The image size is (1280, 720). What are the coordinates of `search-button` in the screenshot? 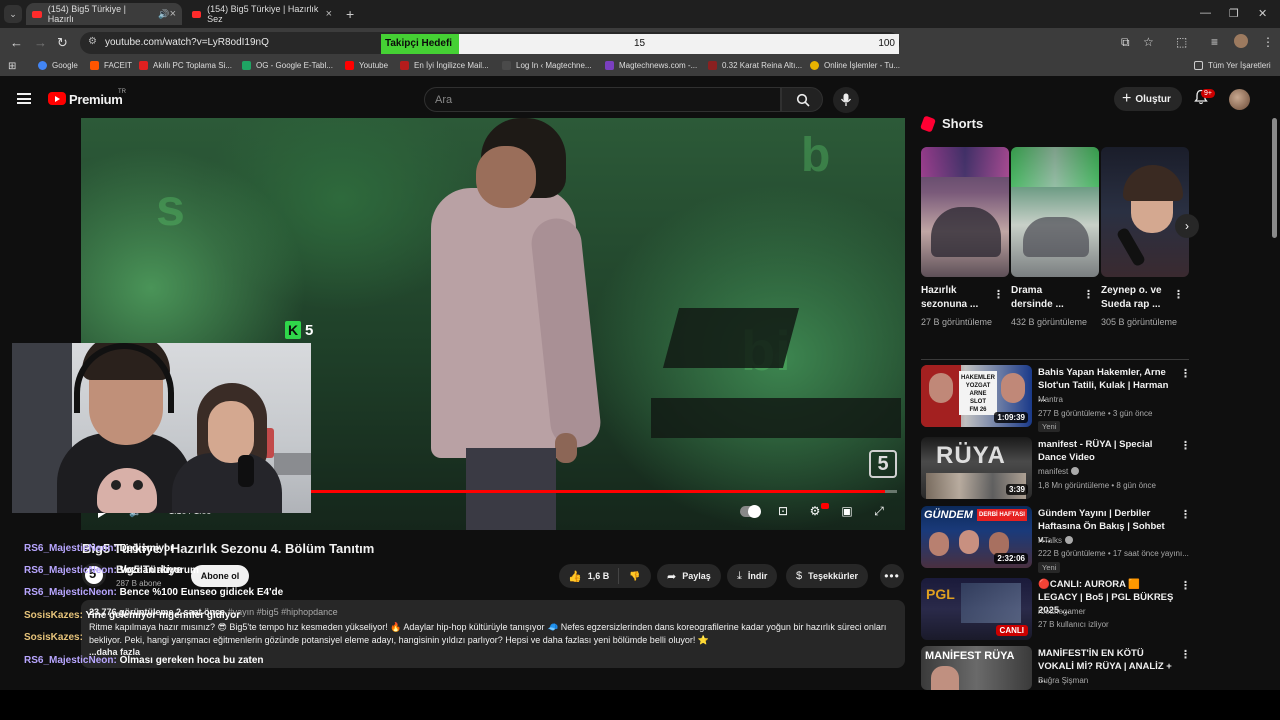 It's located at (802, 99).